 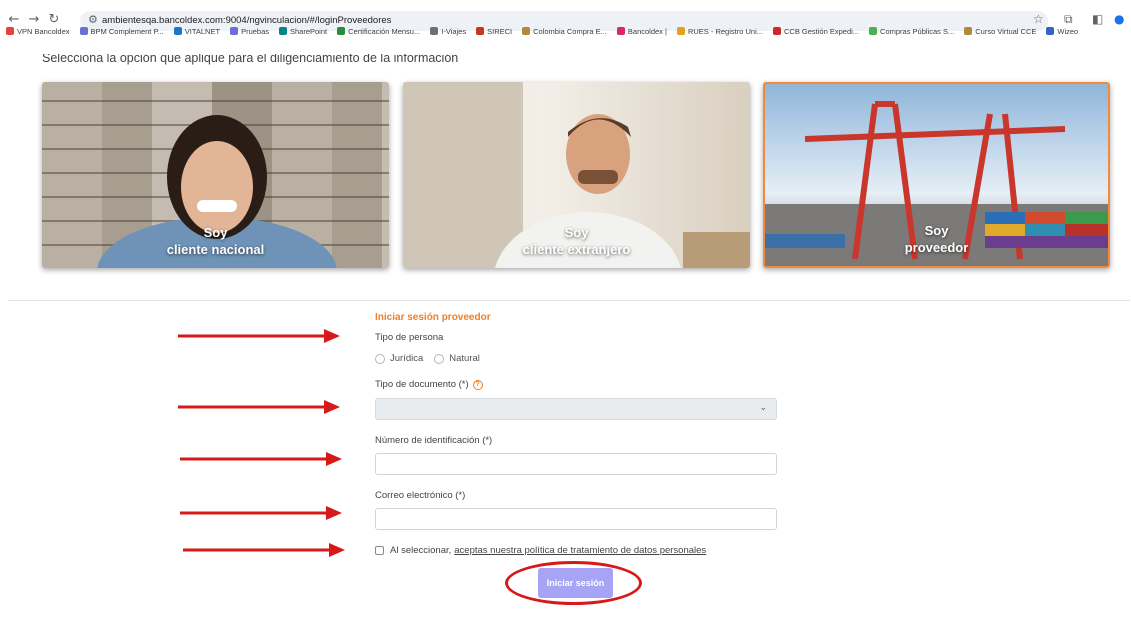 I want to click on bookmark-item: I-Viajes, so click(x=448, y=31).